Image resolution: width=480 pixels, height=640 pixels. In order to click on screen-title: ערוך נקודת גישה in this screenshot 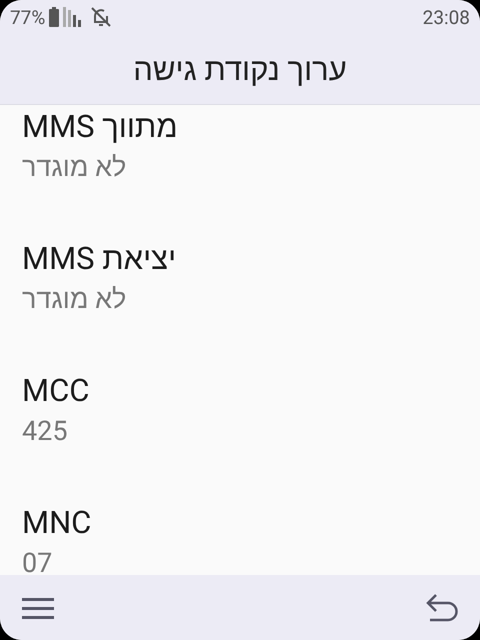, I will do `click(240, 69)`.